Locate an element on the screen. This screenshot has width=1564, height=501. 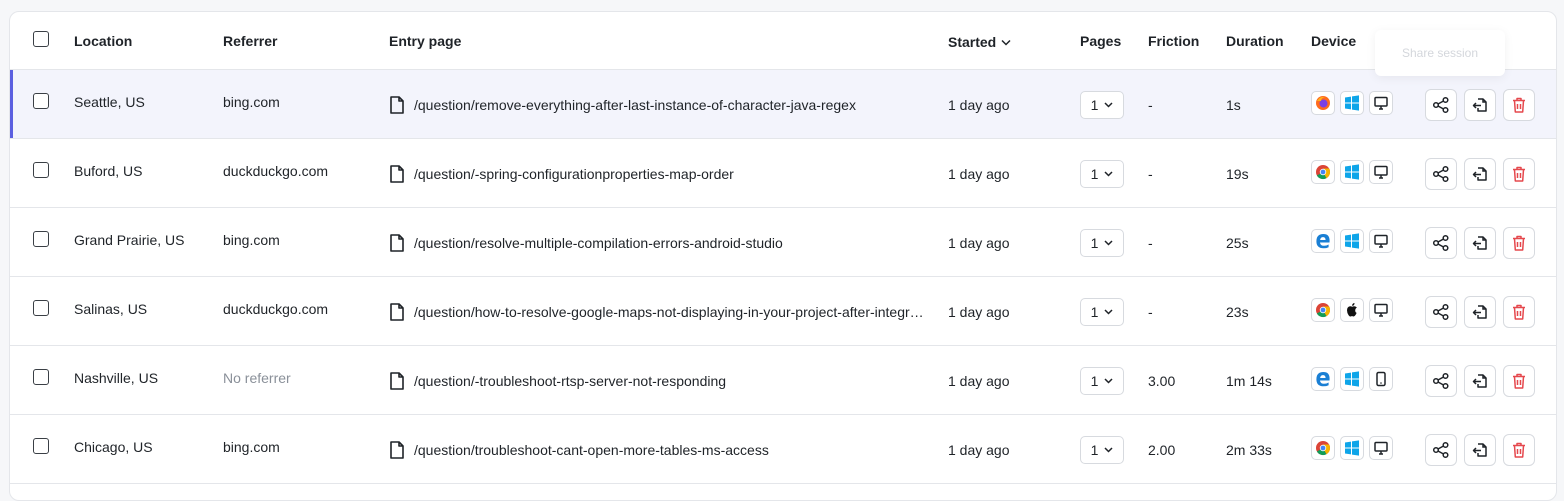
location-cell: Buford, US is located at coordinates (108, 171).